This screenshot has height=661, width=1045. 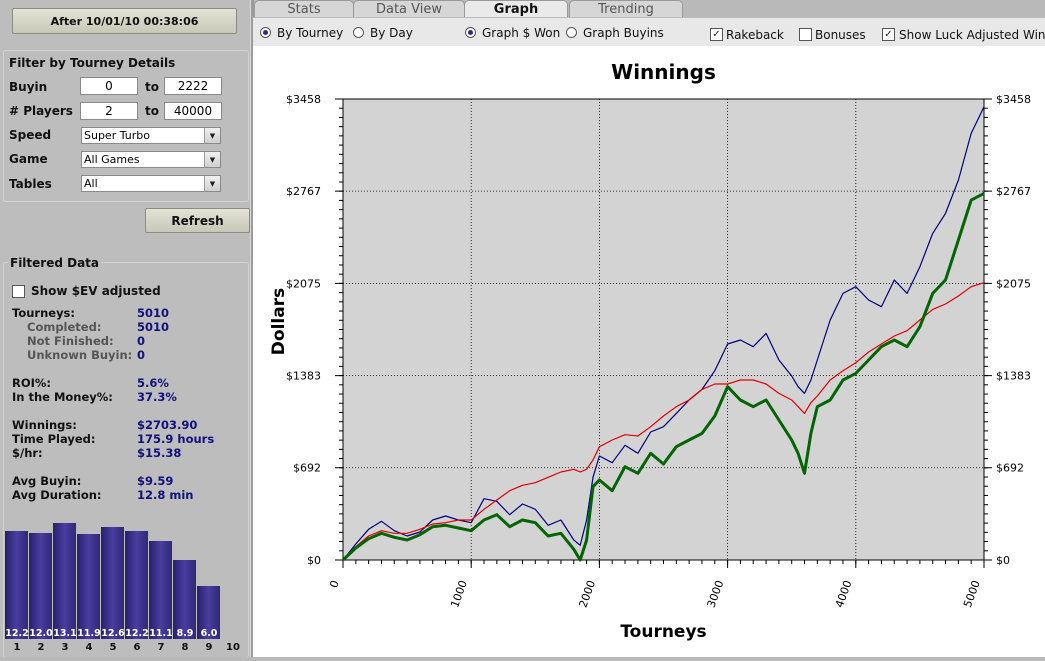 I want to click on ev-adjusted-checkbox, so click(x=18, y=291).